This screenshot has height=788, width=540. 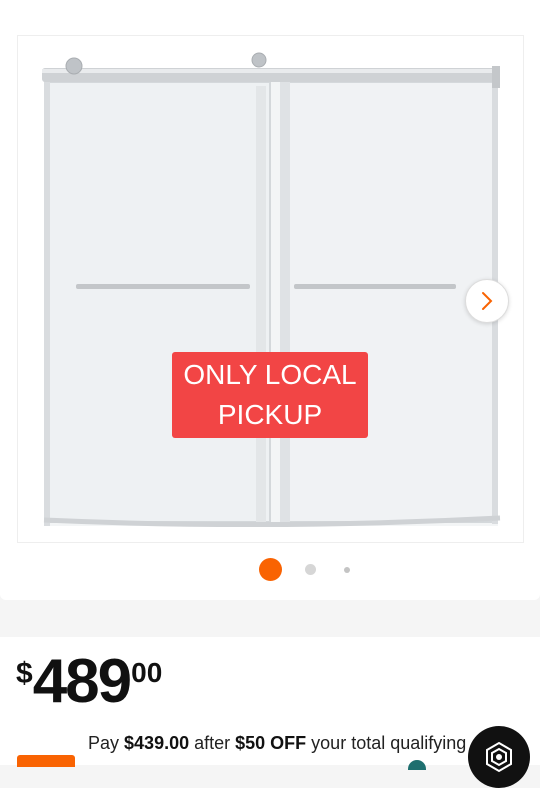 I want to click on promo-discount: $50 OFF, so click(x=271, y=743).